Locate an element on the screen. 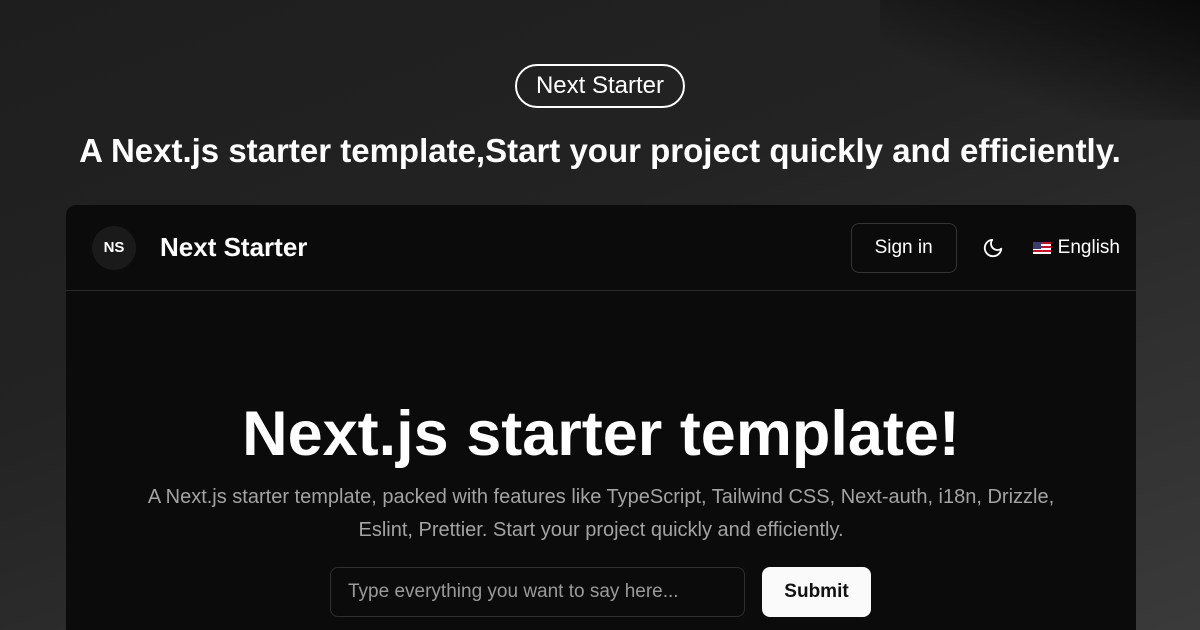 The height and width of the screenshot is (630, 1200). moon-icon is located at coordinates (992, 247).